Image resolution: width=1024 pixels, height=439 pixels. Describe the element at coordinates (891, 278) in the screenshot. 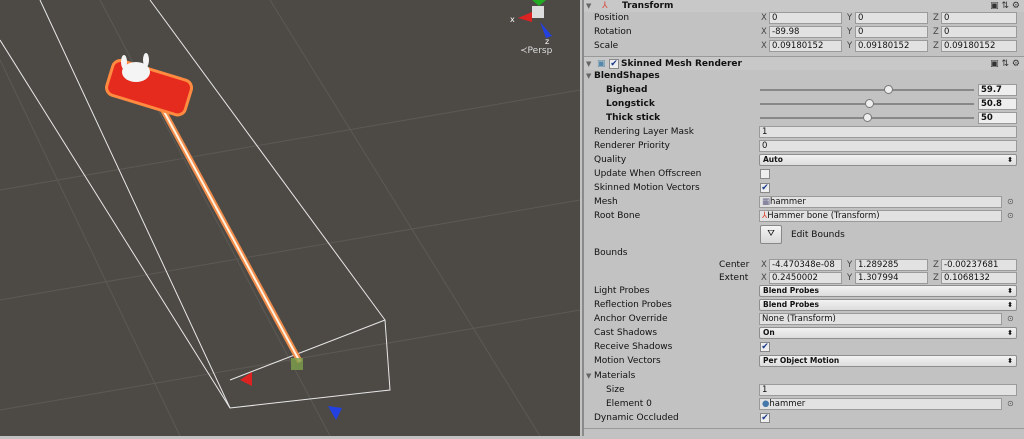

I see `extent-y: 1.307994` at that location.